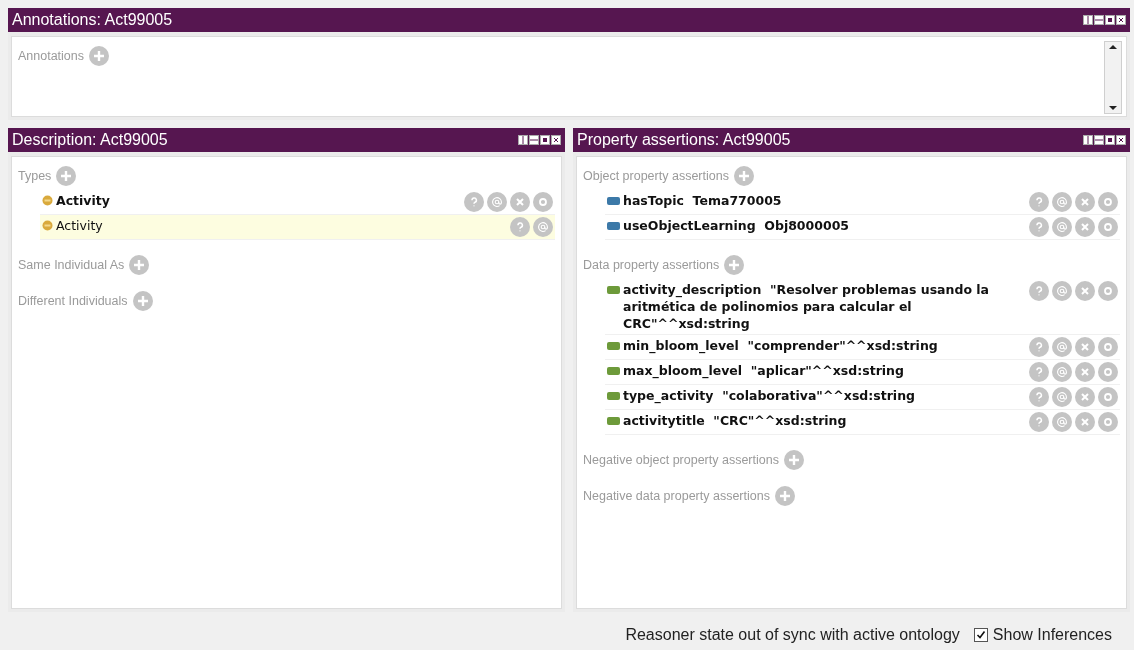 Image resolution: width=1134 pixels, height=650 pixels. I want to click on assertion-text: min_bloom_level "comprender"^^xsd:string, so click(780, 345).